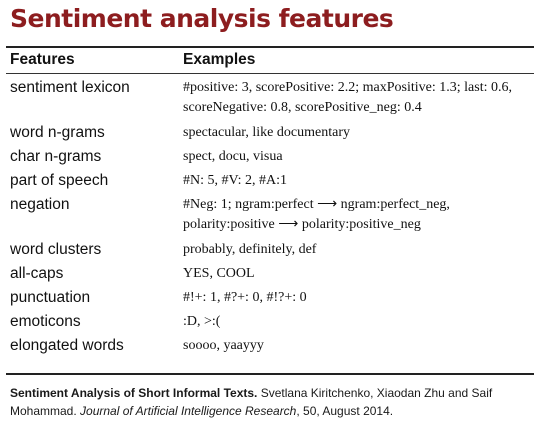 Image resolution: width=544 pixels, height=425 pixels. What do you see at coordinates (267, 276) in the screenshot?
I see `table-row: all-caps YES, COOL` at bounding box center [267, 276].